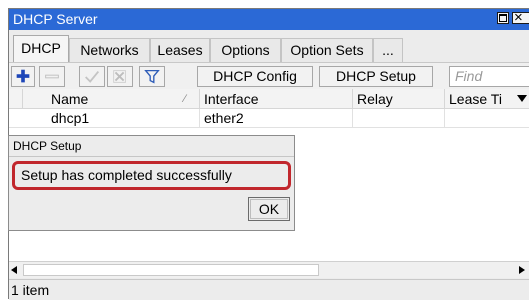 The height and width of the screenshot is (300, 529). What do you see at coordinates (16, 99) in the screenshot?
I see `header-spacer` at bounding box center [16, 99].